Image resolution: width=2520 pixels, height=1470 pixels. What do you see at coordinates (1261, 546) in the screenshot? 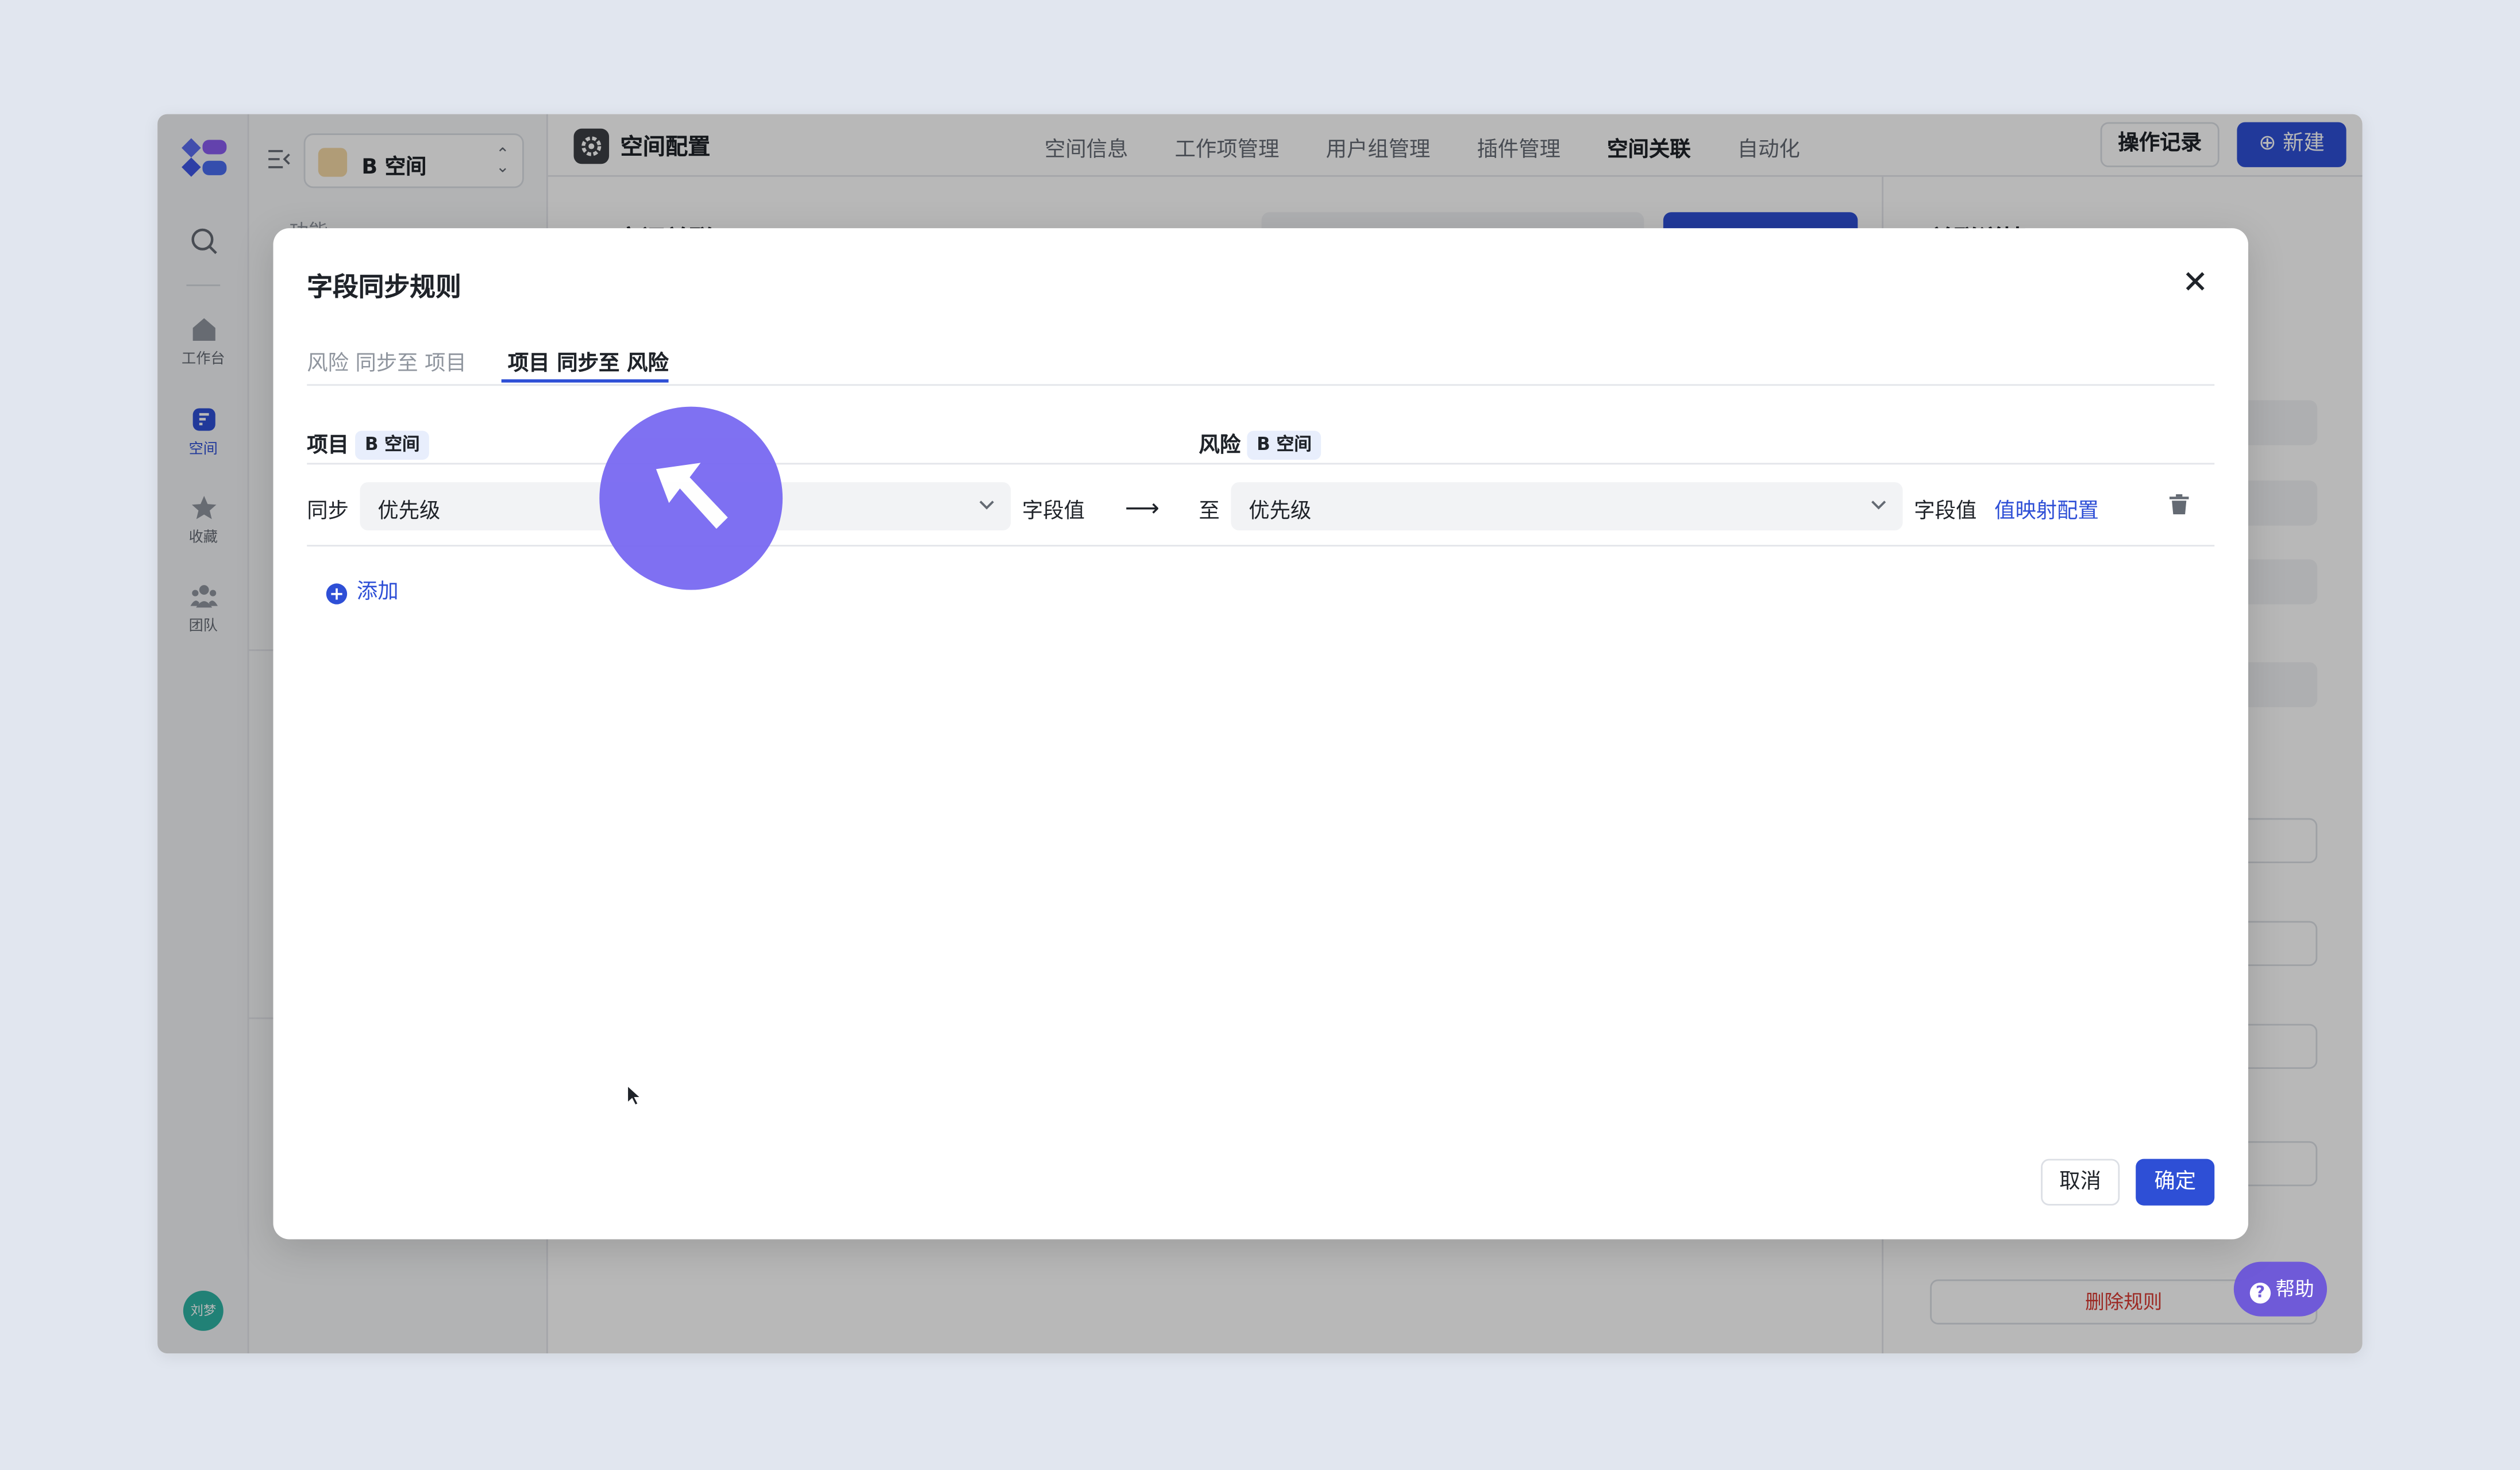
I see `row-divider` at bounding box center [1261, 546].